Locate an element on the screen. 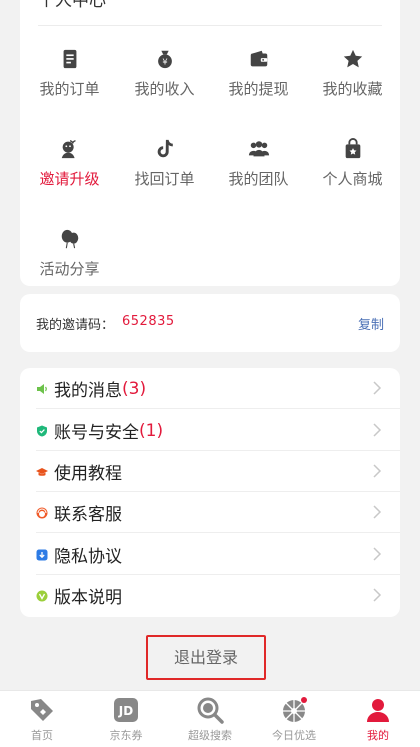  order-icon is located at coordinates (69, 59).